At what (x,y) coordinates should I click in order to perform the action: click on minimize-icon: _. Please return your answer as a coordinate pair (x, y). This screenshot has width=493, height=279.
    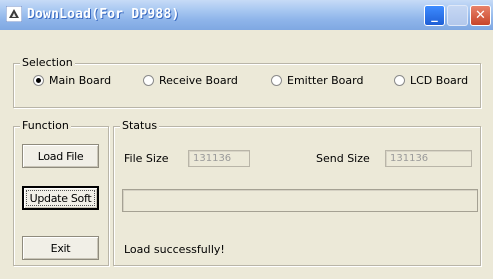
    Looking at the image, I should click on (434, 15).